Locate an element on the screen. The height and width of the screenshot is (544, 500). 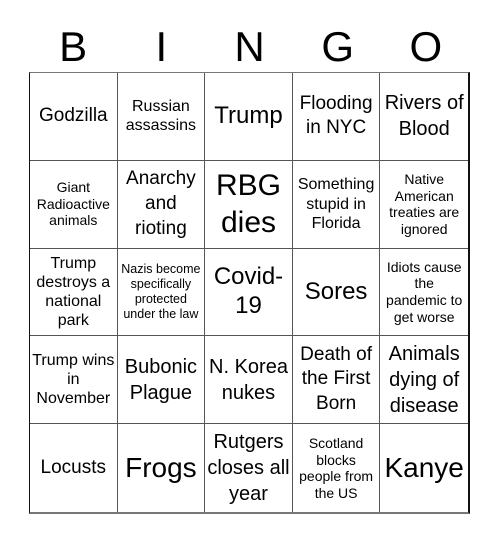
bingo-cell: Russian assassins is located at coordinates (161, 117).